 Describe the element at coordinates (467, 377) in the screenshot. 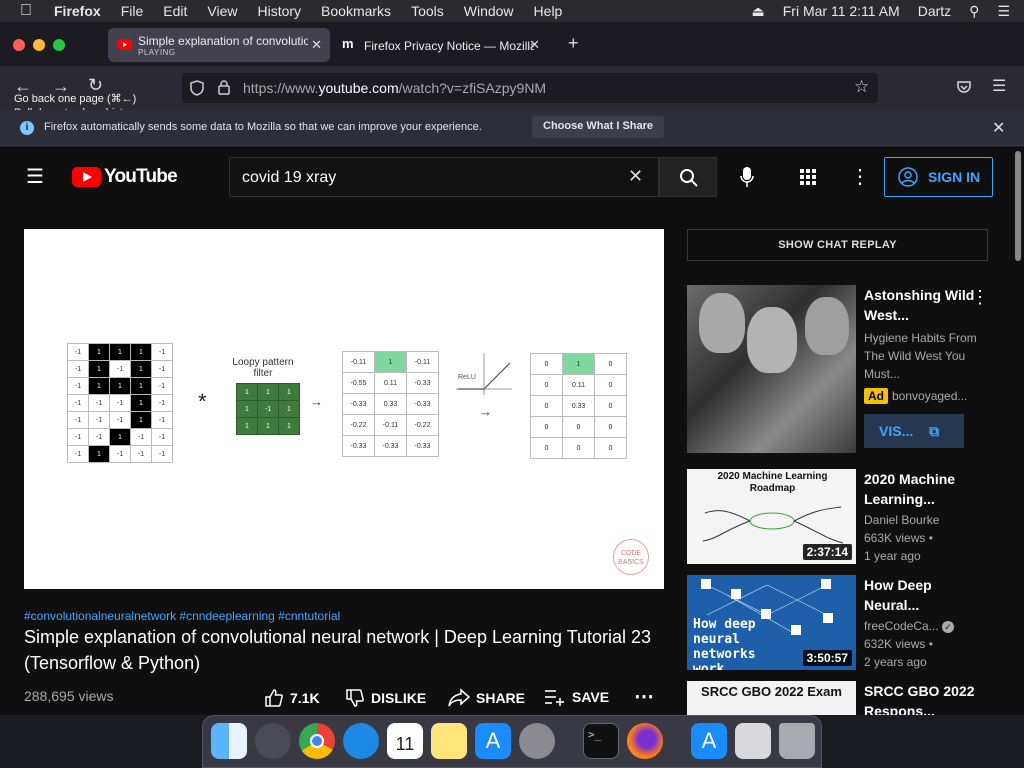

I see `relu-label: ReLU` at that location.